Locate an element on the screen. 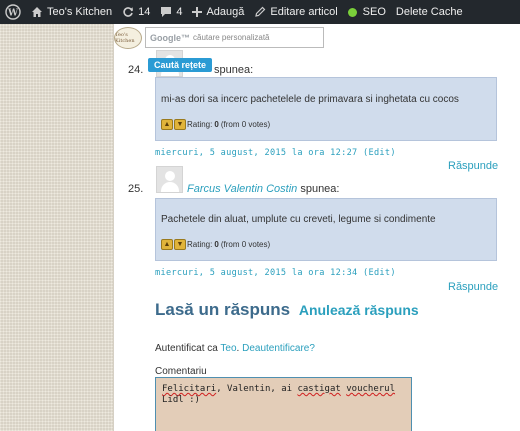 This screenshot has width=520, height=431. comment-number: 25. is located at coordinates (136, 189).